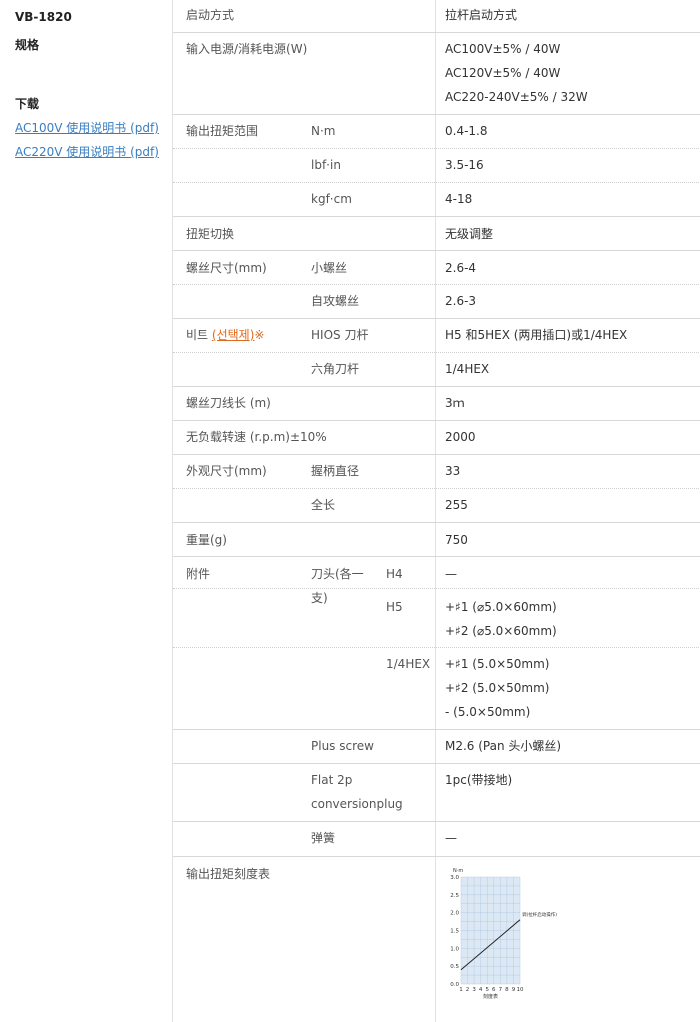 The height and width of the screenshot is (1022, 700). Describe the element at coordinates (474, 990) in the screenshot. I see `x-tick-label: 3` at that location.